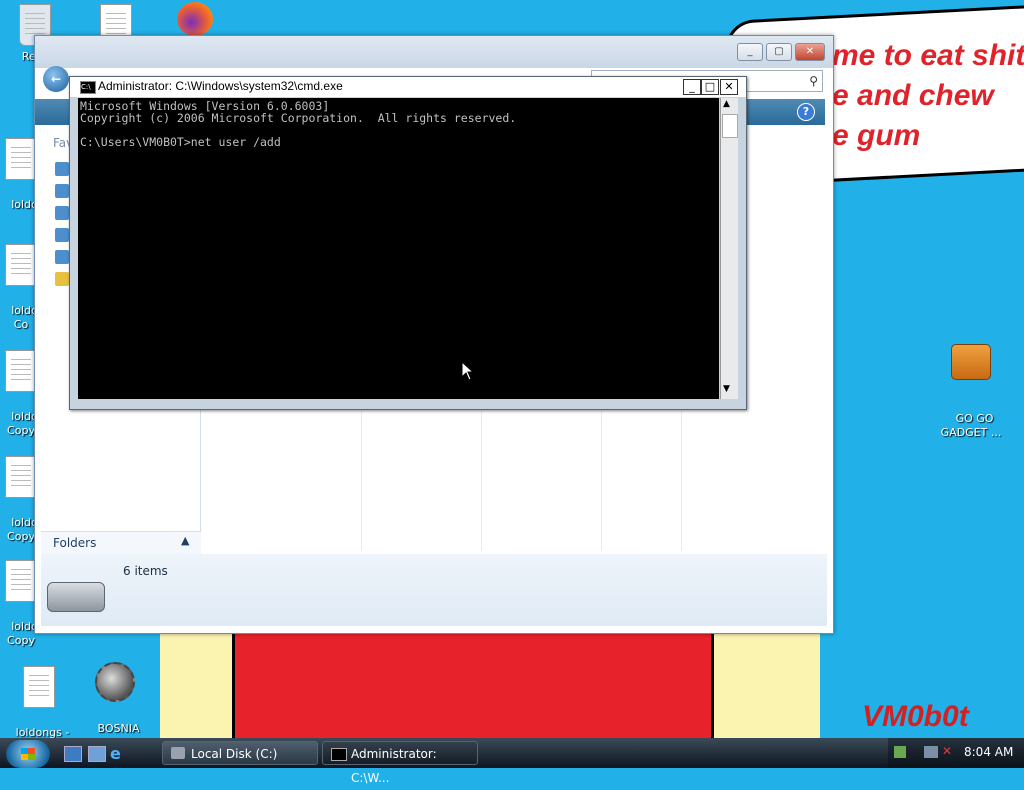 Image resolution: width=1024 pixels, height=790 pixels. I want to click on details-pane: 6 items, so click(434, 590).